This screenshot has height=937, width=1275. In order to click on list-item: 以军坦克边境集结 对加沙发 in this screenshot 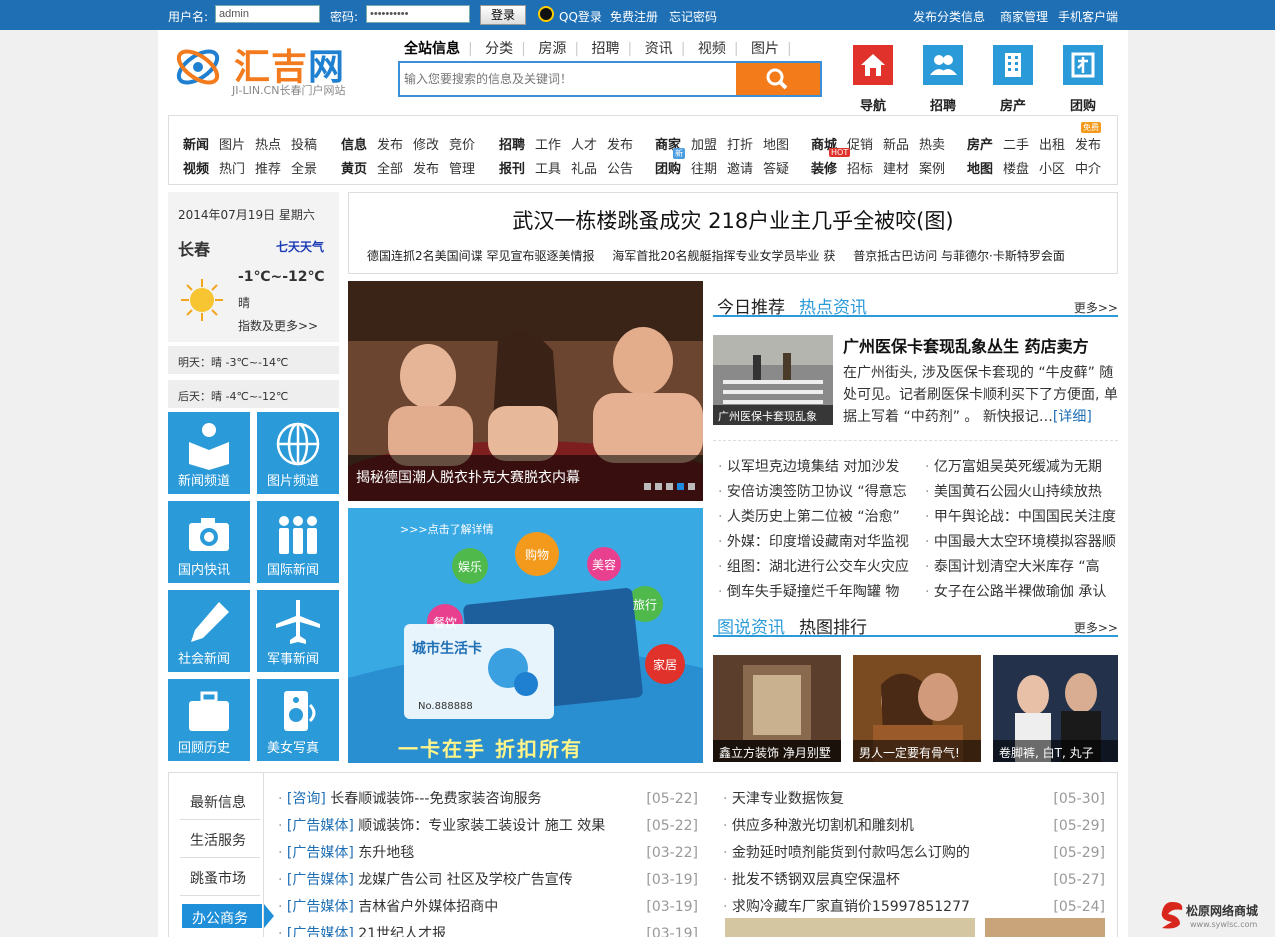, I will do `click(818, 467)`.